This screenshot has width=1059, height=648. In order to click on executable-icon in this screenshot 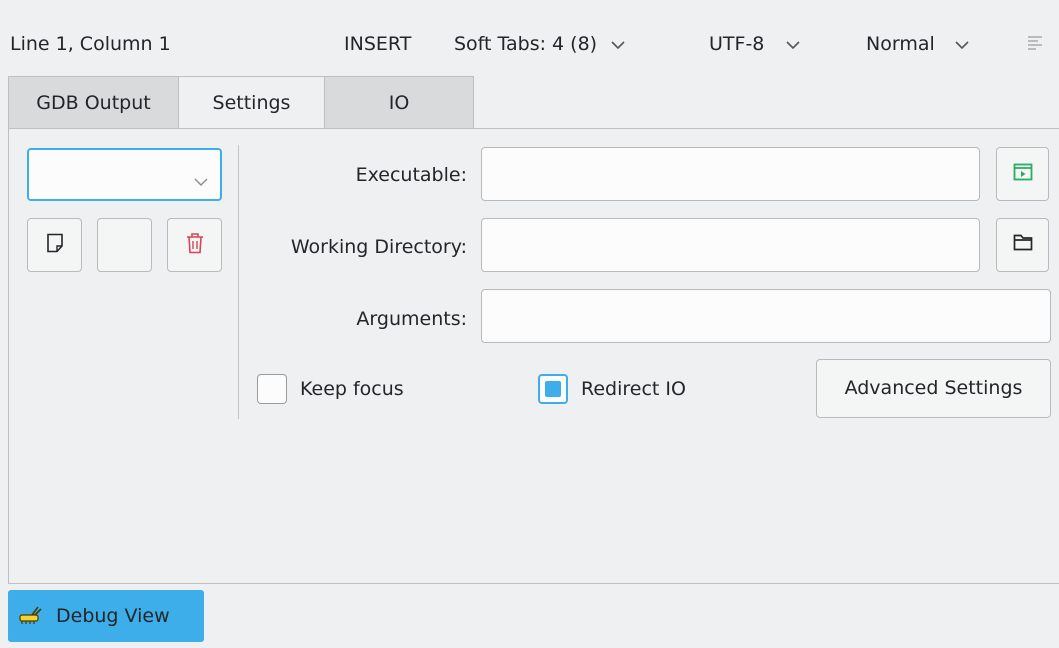, I will do `click(1023, 174)`.